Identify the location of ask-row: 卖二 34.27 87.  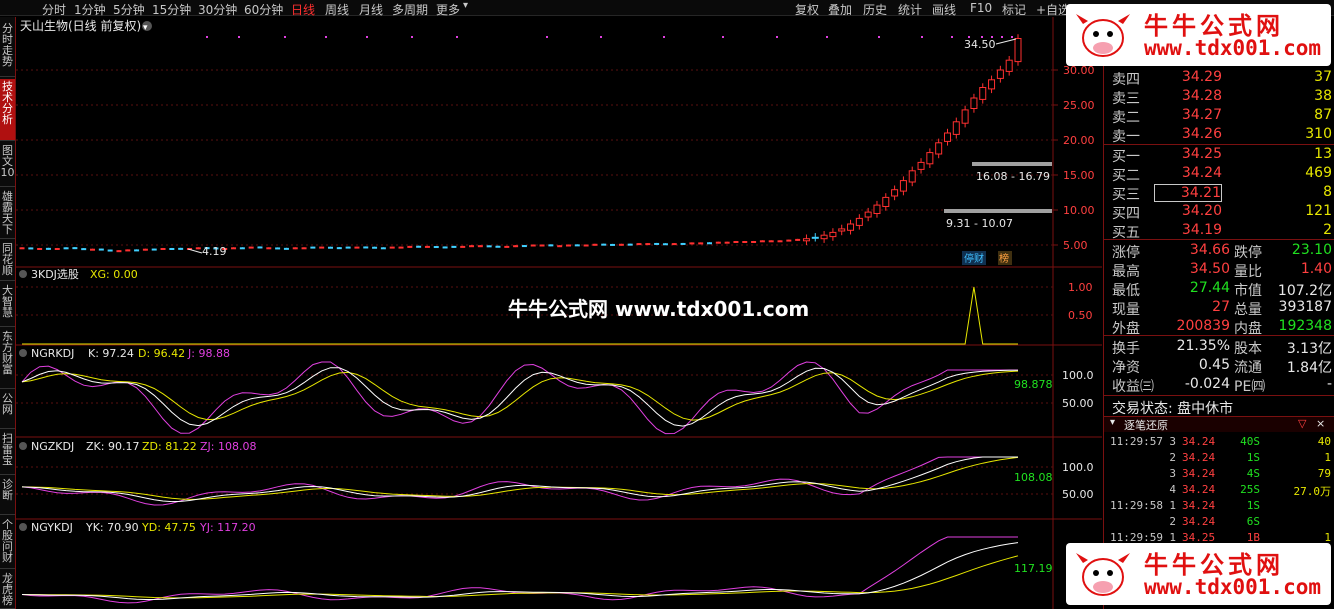
(1219, 116).